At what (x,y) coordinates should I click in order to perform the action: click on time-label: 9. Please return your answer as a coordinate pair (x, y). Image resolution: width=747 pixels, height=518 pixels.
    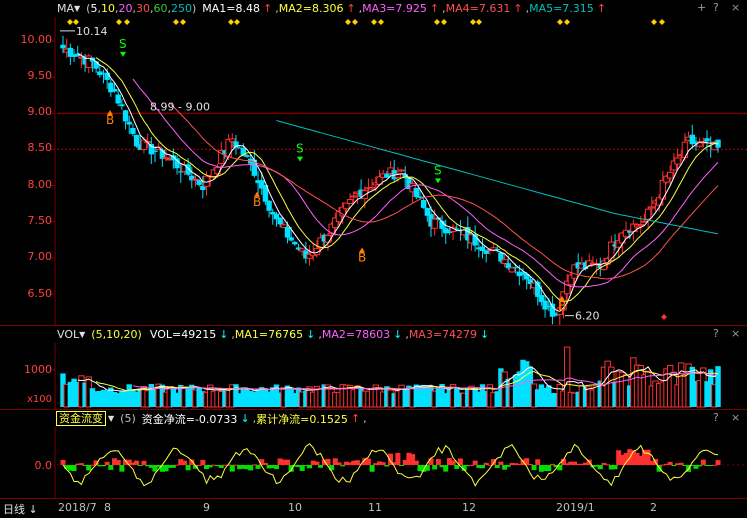
    Looking at the image, I should click on (206, 507).